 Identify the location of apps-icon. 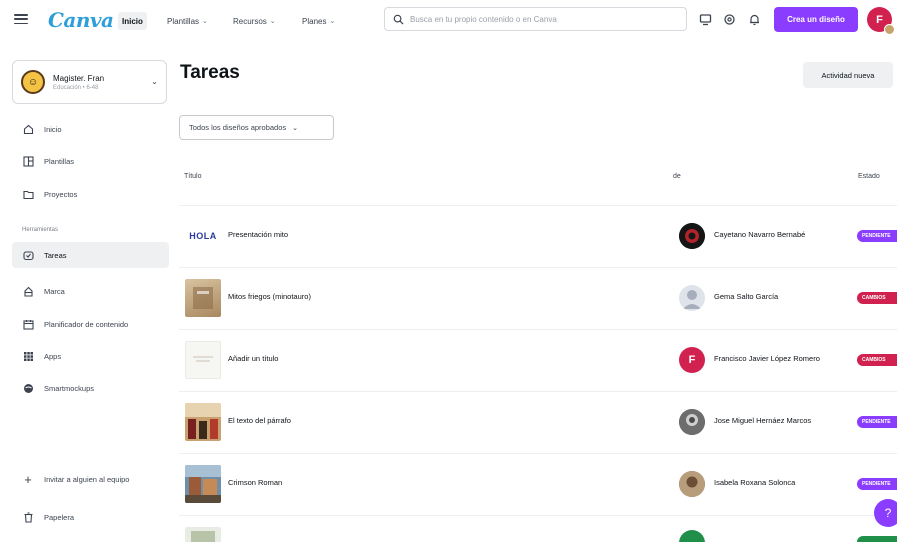
(28, 356).